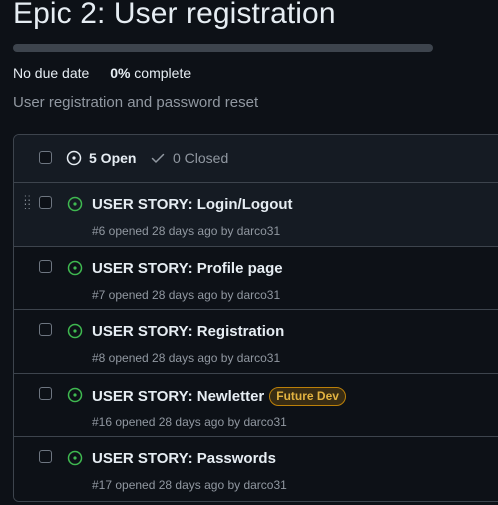 The image size is (498, 505). Describe the element at coordinates (186, 231) in the screenshot. I see `issue-meta: #6 opened 28 days ago by darco31` at that location.